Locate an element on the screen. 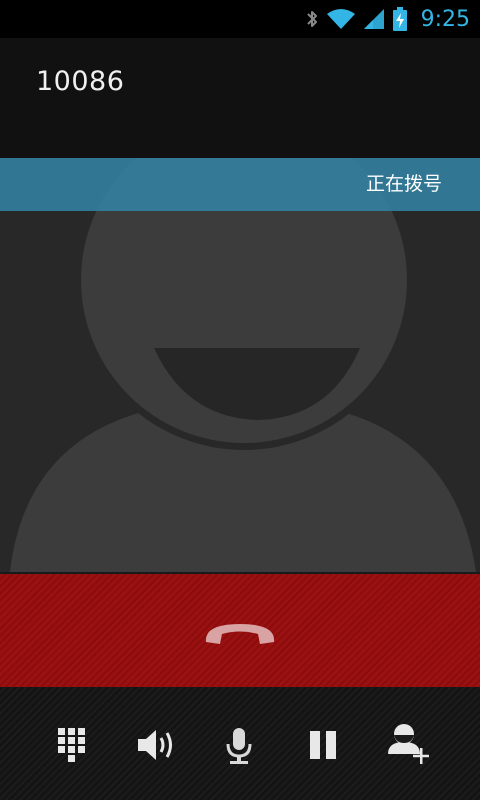 The image size is (480, 800). add-call-button is located at coordinates (410, 747).